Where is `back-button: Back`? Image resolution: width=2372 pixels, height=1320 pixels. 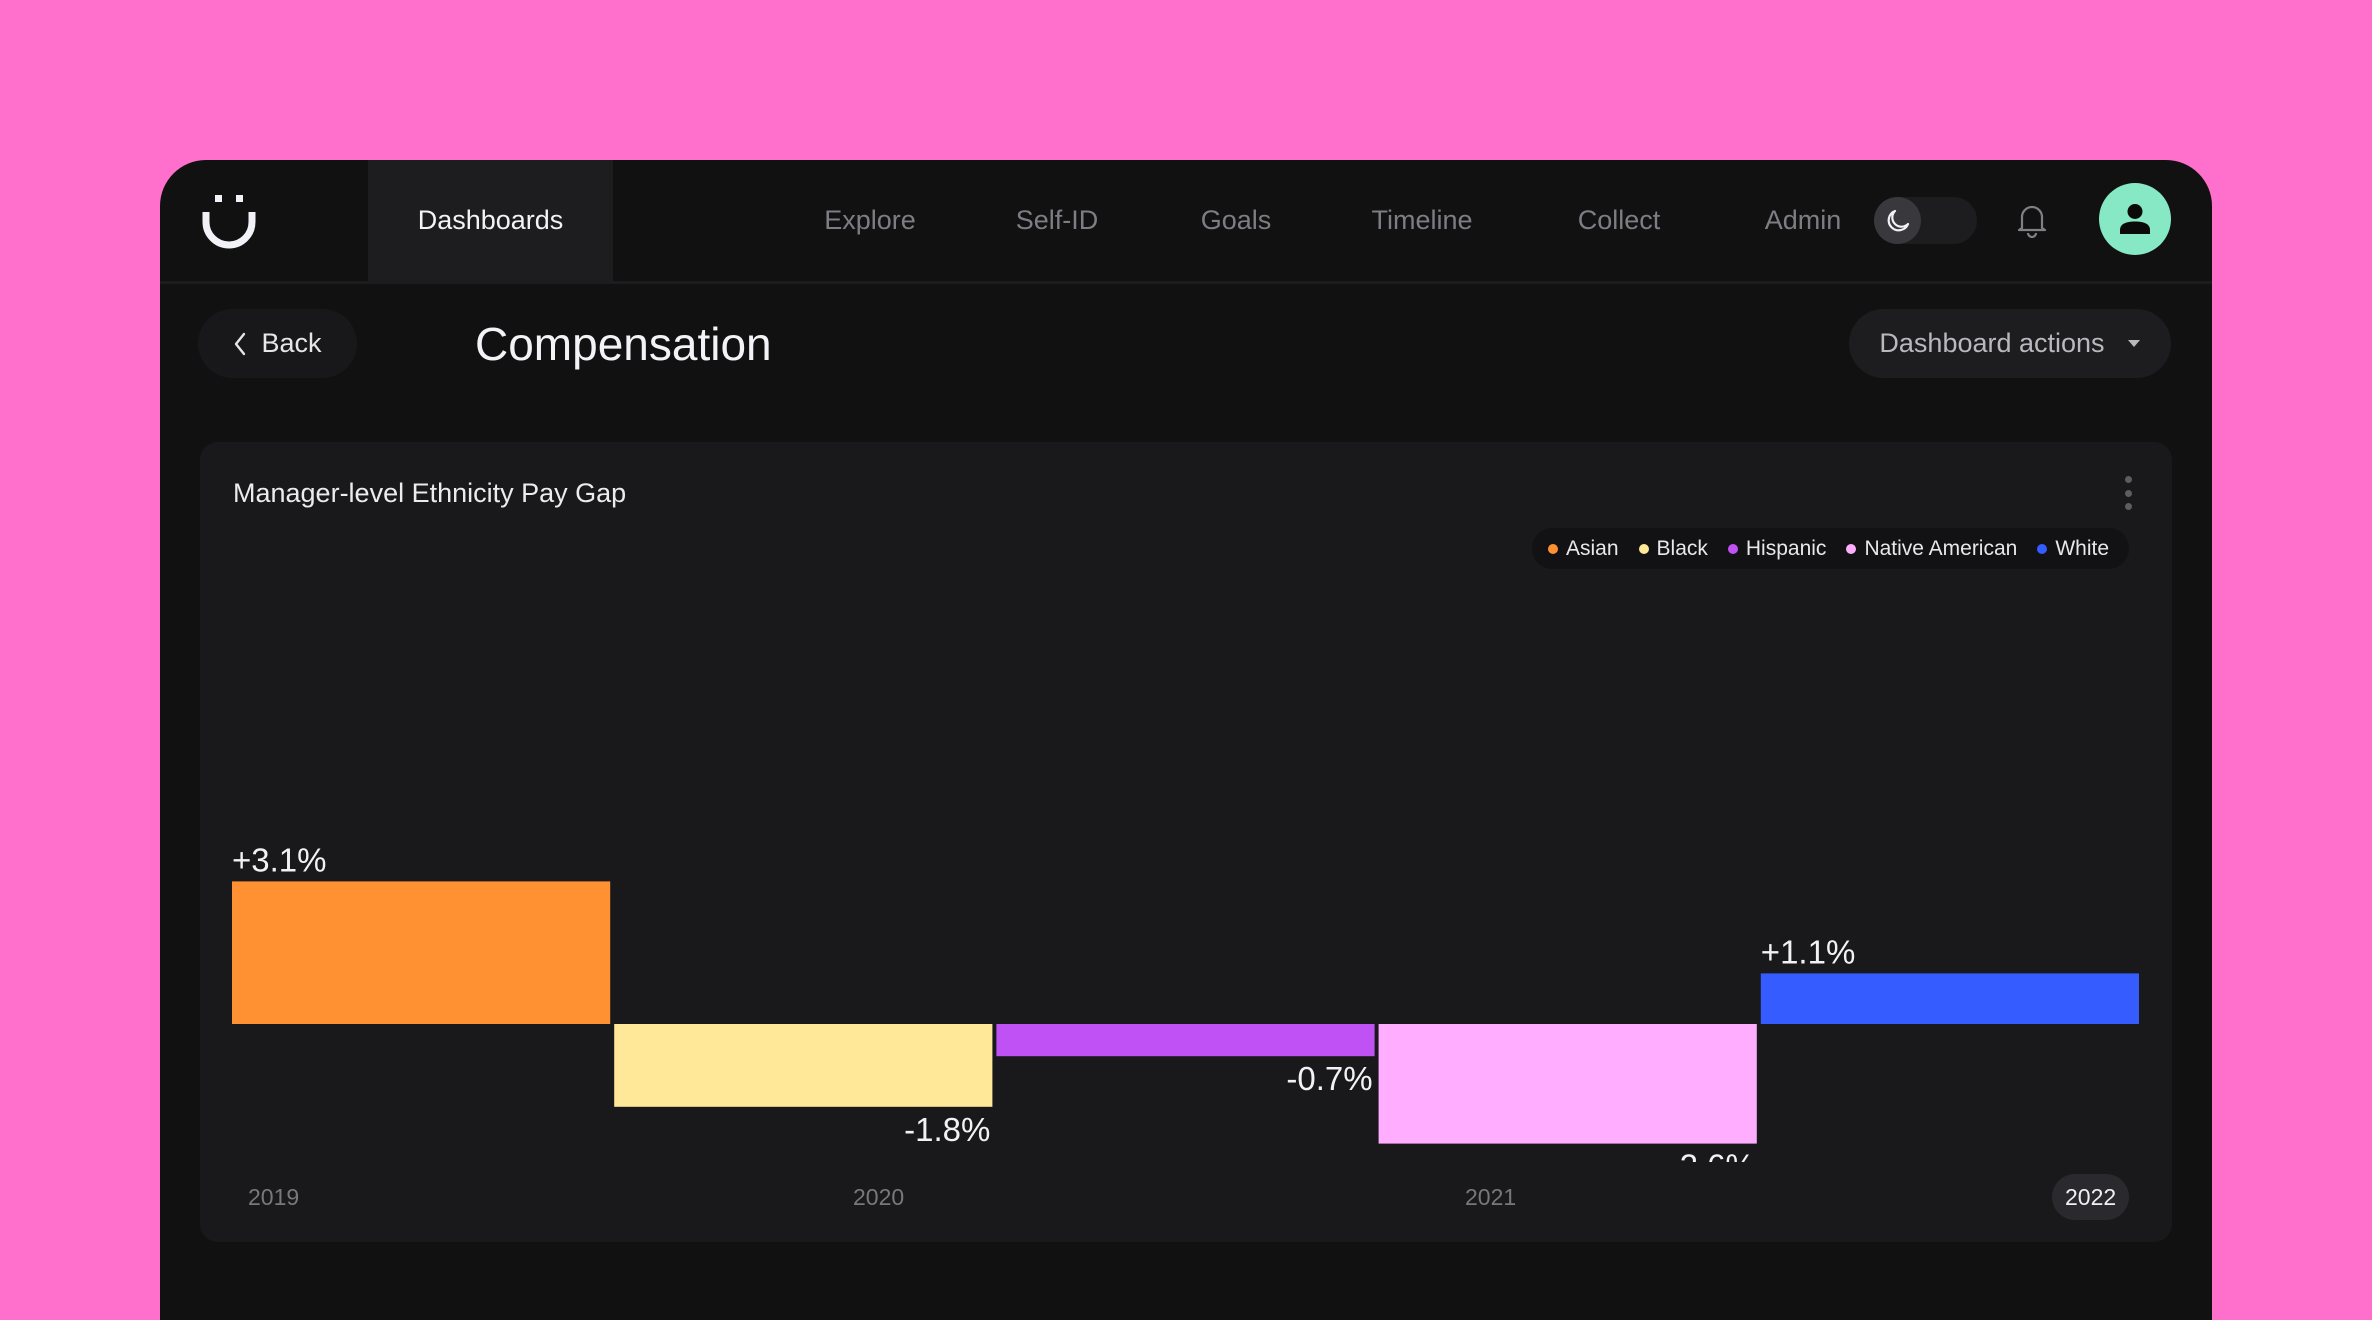
back-button: Back is located at coordinates (277, 343).